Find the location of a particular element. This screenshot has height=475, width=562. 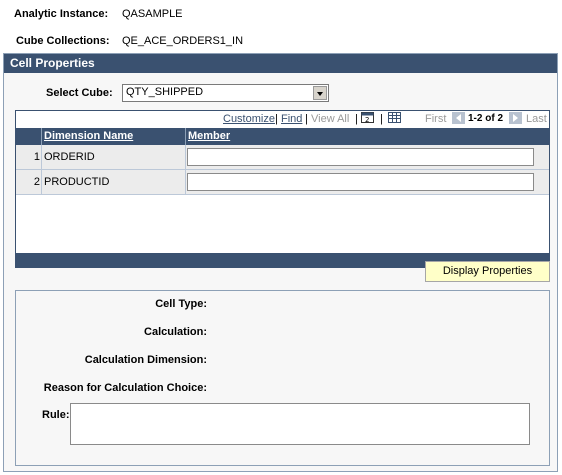

display-properties-button: Display Properties is located at coordinates (487, 271).